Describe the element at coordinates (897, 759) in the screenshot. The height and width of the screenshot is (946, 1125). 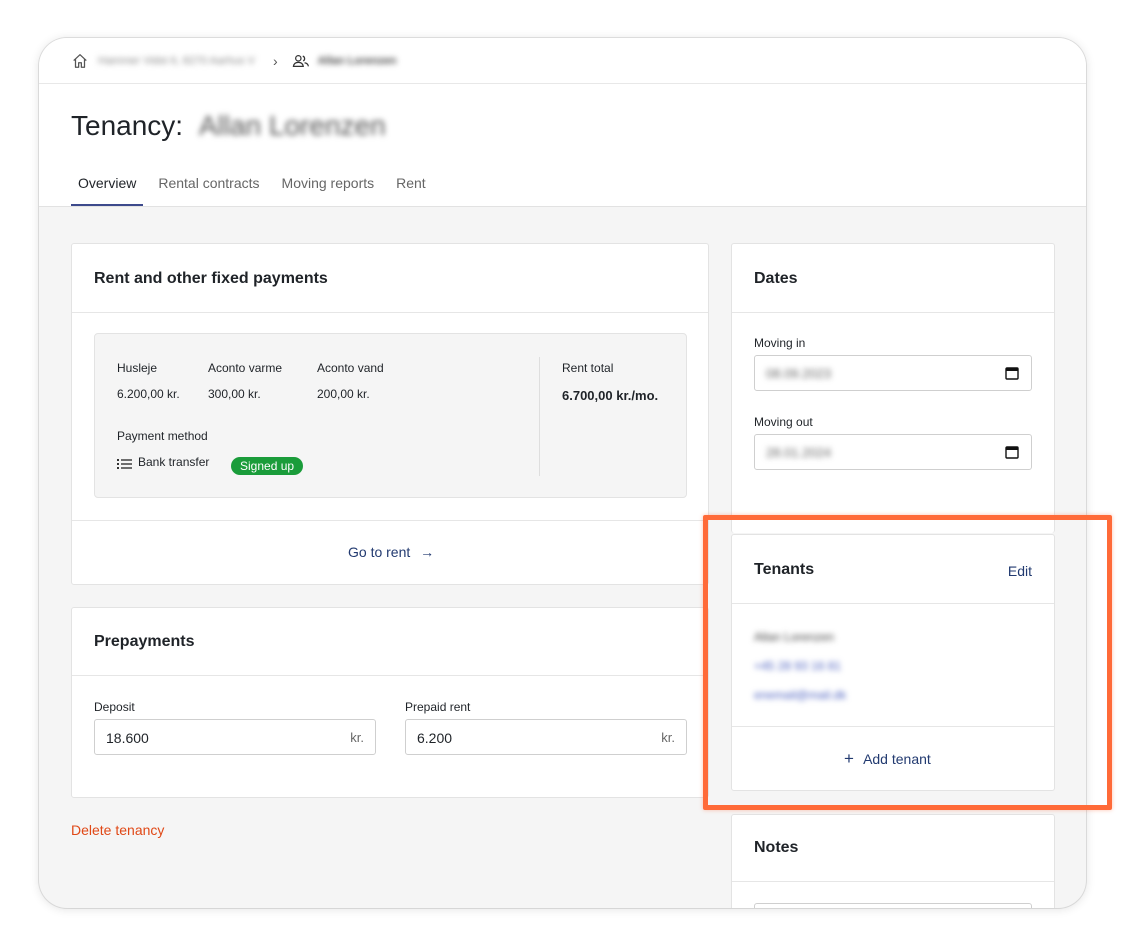
I see `add-tenant-label: Add tenant` at that location.